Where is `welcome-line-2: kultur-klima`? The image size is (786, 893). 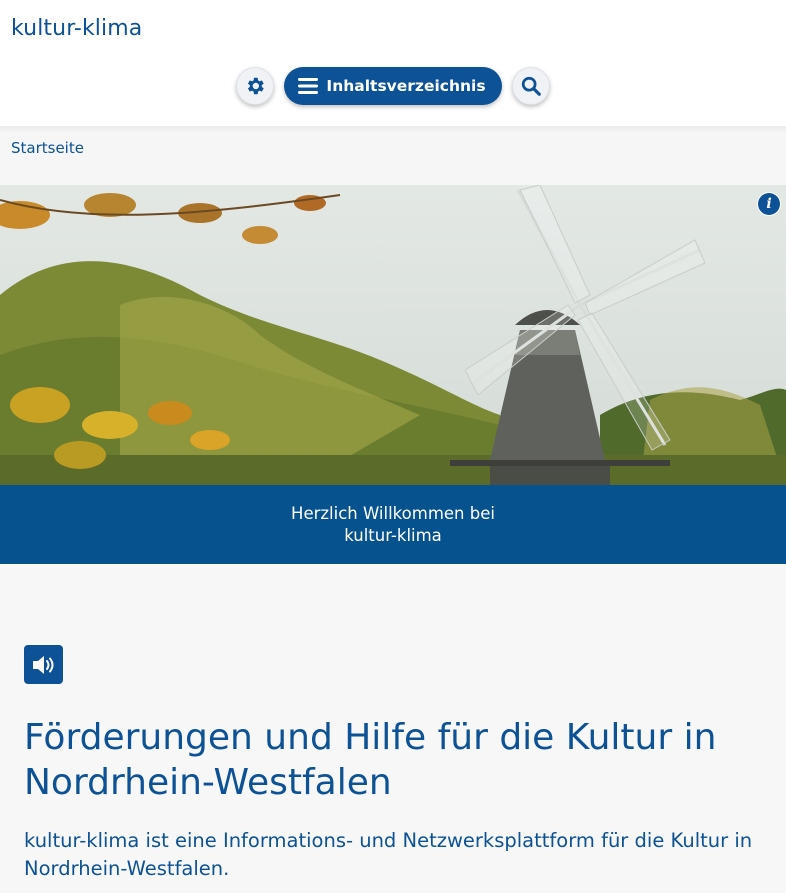
welcome-line-2: kultur-klima is located at coordinates (393, 535).